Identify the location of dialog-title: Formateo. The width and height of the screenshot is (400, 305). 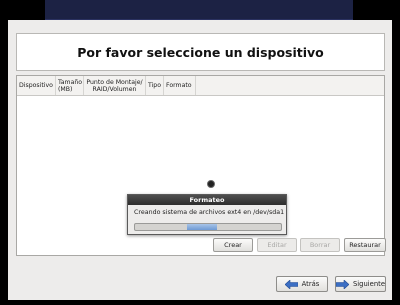
(207, 200).